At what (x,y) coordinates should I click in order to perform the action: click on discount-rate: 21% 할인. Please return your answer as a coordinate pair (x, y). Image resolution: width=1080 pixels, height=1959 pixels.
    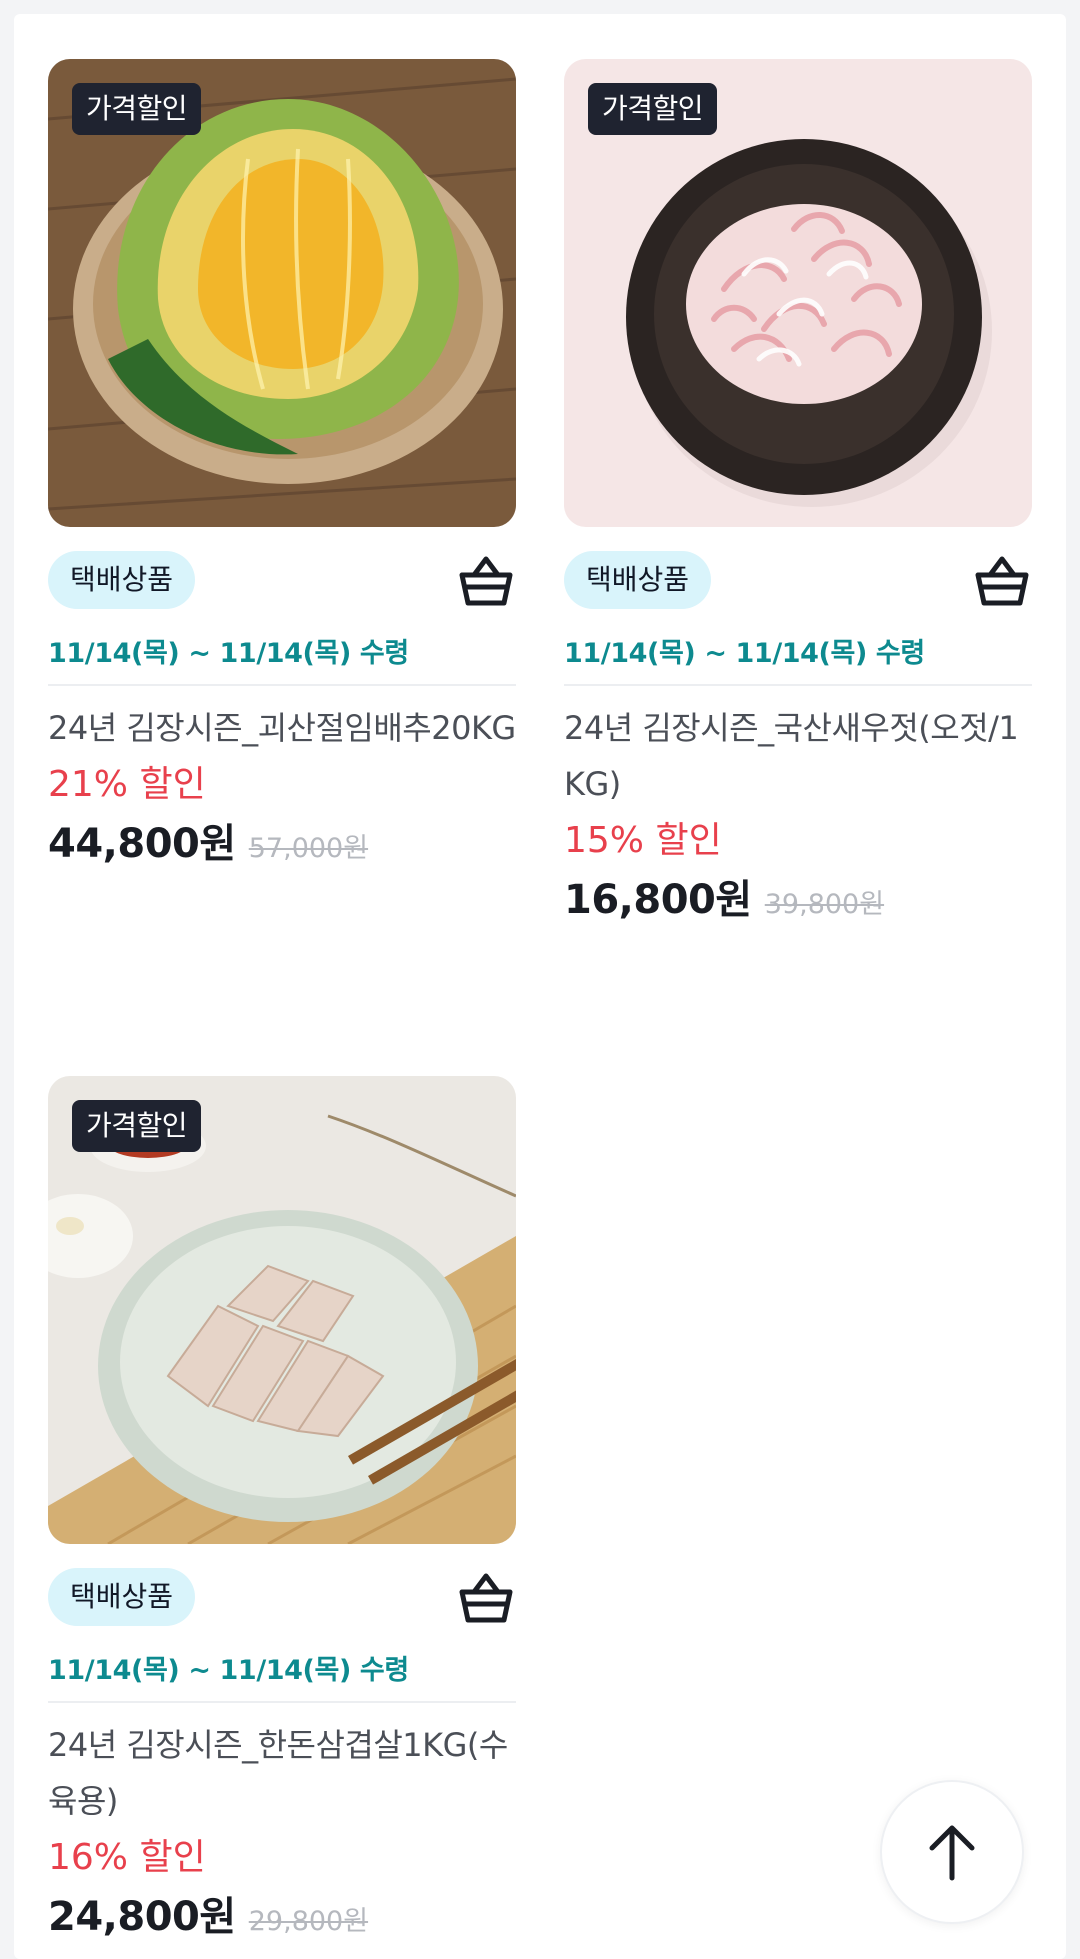
    Looking at the image, I should click on (127, 784).